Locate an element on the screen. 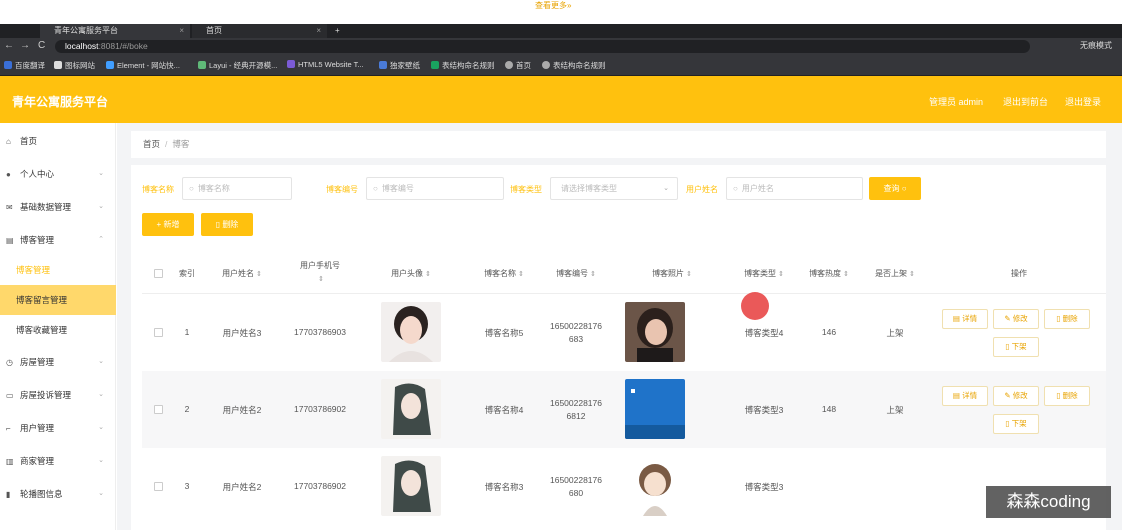 The image size is (1122, 530). search-button: 查询 ○ is located at coordinates (895, 188).